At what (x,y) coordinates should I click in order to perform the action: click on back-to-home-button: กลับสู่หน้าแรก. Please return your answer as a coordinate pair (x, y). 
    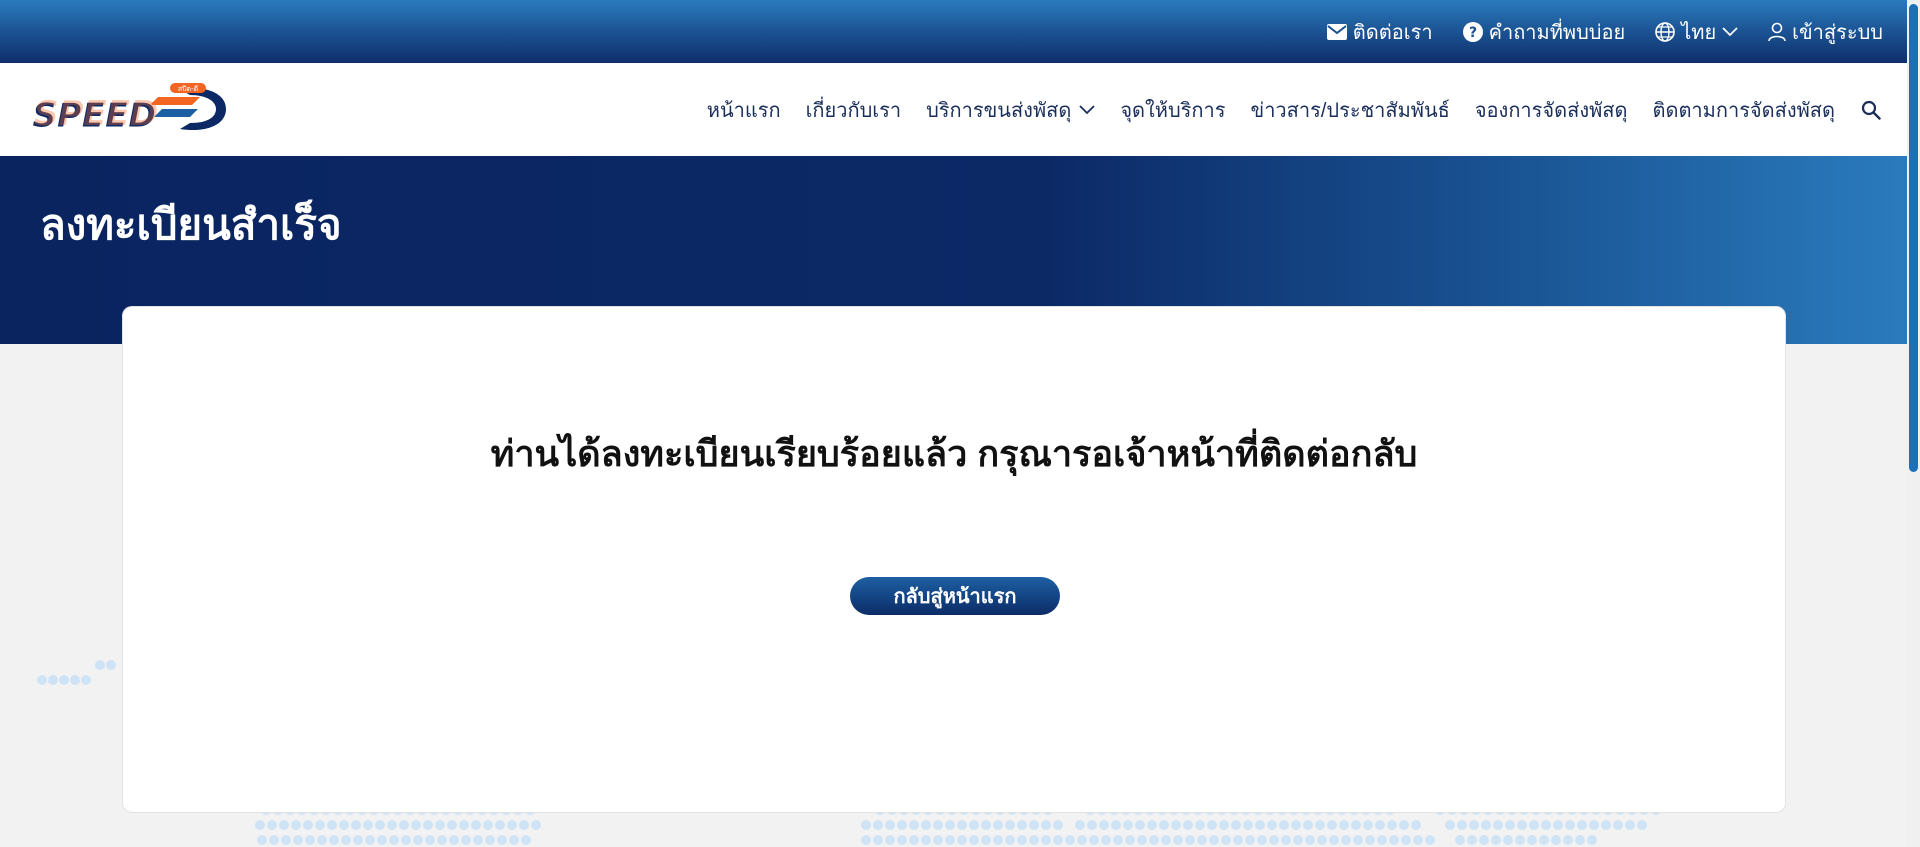
    Looking at the image, I should click on (955, 596).